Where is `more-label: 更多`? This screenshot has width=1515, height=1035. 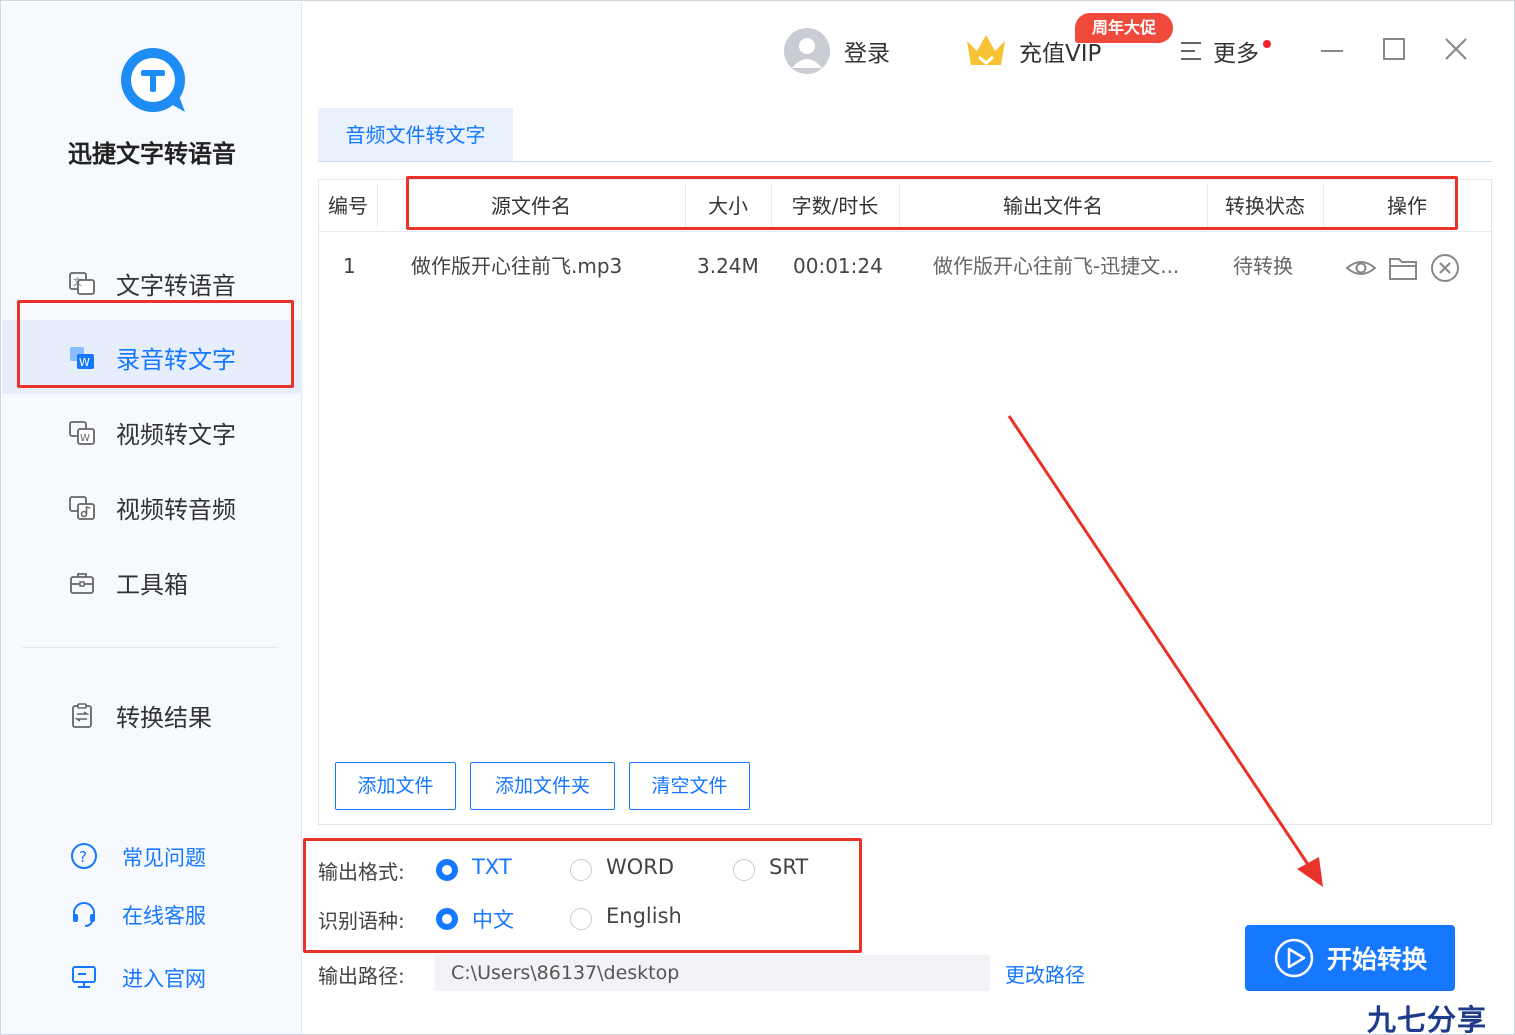
more-label: 更多 is located at coordinates (1236, 54).